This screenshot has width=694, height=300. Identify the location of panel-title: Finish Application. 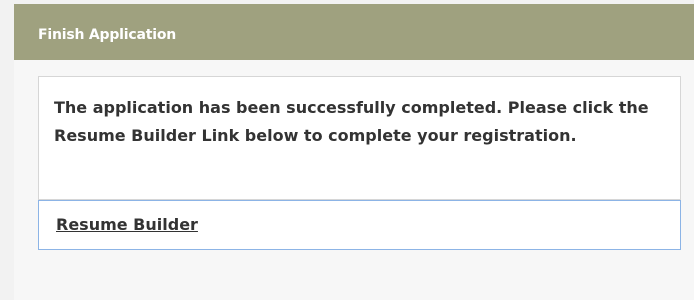
(107, 35).